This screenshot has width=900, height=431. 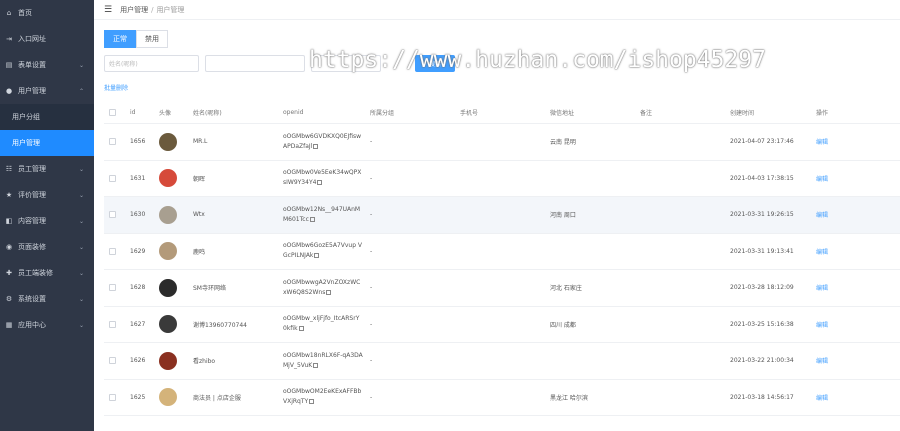 I want to click on chevron-up-icon: ⌃, so click(x=81, y=91).